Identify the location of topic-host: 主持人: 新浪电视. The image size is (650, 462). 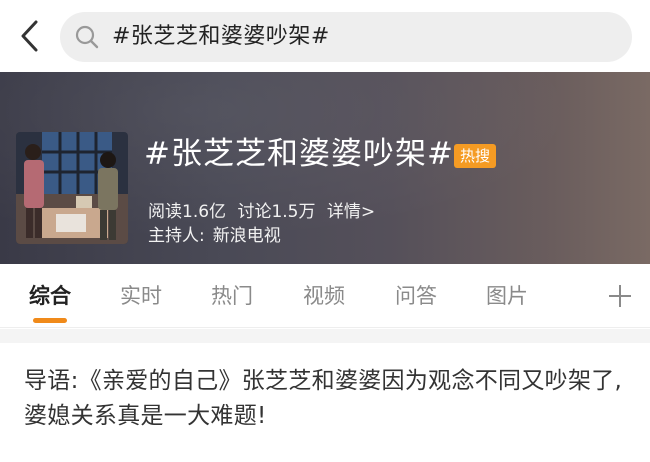
(214, 236).